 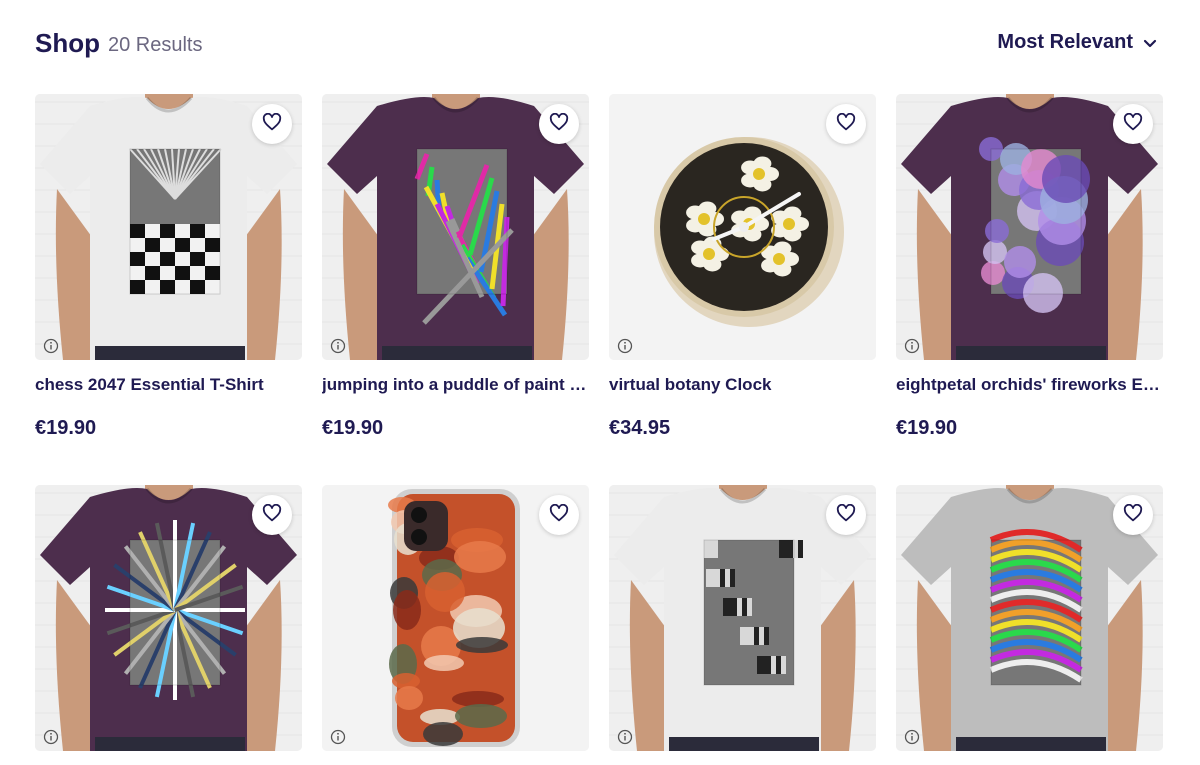 I want to click on product-title: virtual botany Clock, so click(x=742, y=385).